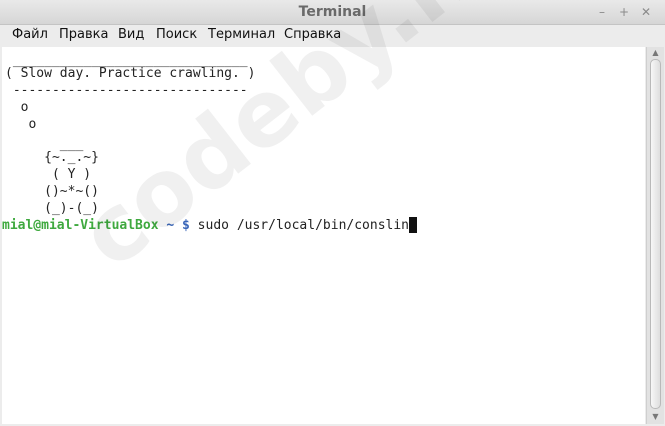 The height and width of the screenshot is (426, 665). What do you see at coordinates (176, 34) in the screenshot?
I see `menu-search: Поиск` at bounding box center [176, 34].